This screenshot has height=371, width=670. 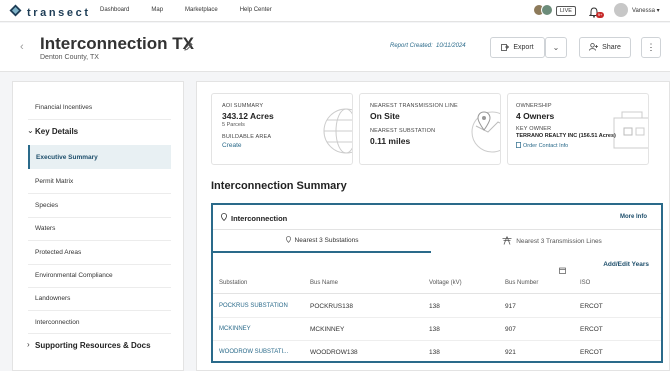 I want to click on share-user-icon, so click(x=594, y=47).